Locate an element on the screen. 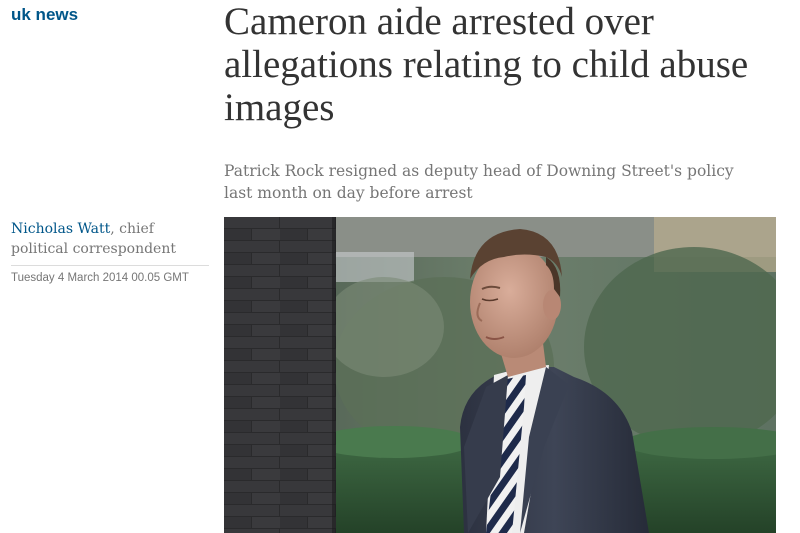 Image resolution: width=800 pixels, height=533 pixels. author-link: Nicholas Watt is located at coordinates (60, 229).